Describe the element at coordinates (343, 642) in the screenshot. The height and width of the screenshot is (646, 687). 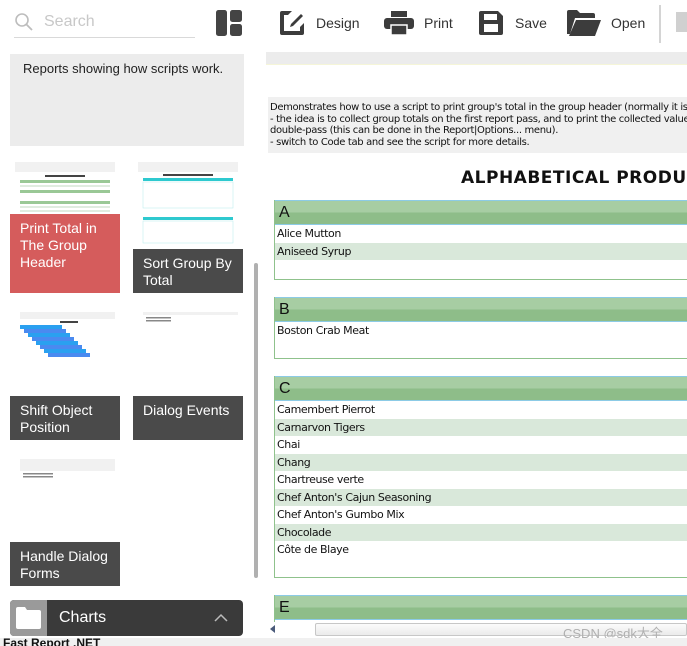
I see `app-title-bar: Fast Report .NET` at that location.